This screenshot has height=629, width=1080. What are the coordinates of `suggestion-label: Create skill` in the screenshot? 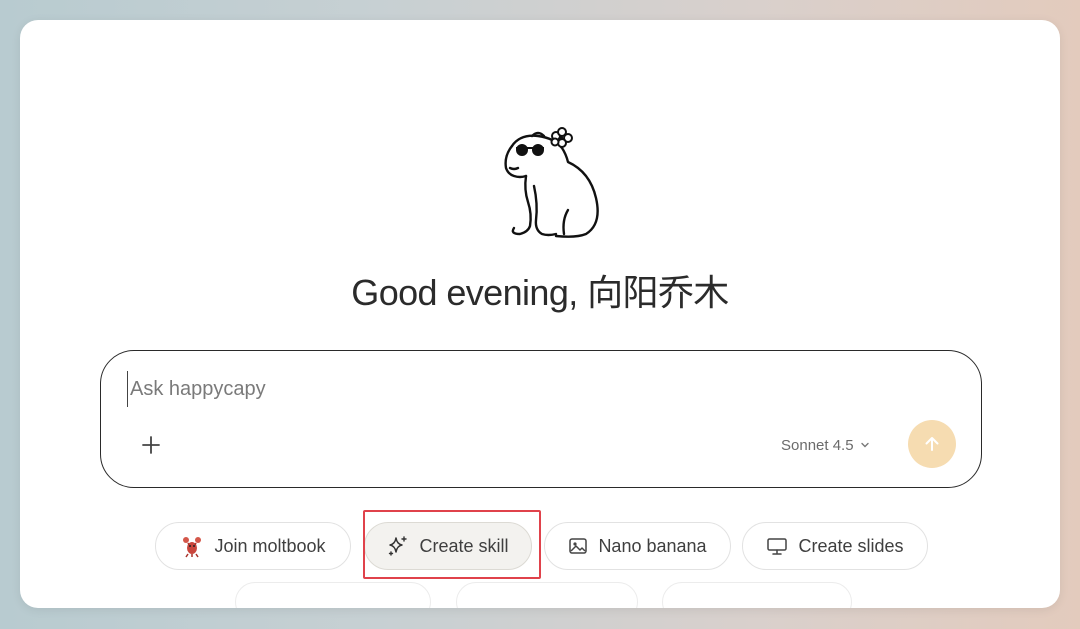 It's located at (464, 545).